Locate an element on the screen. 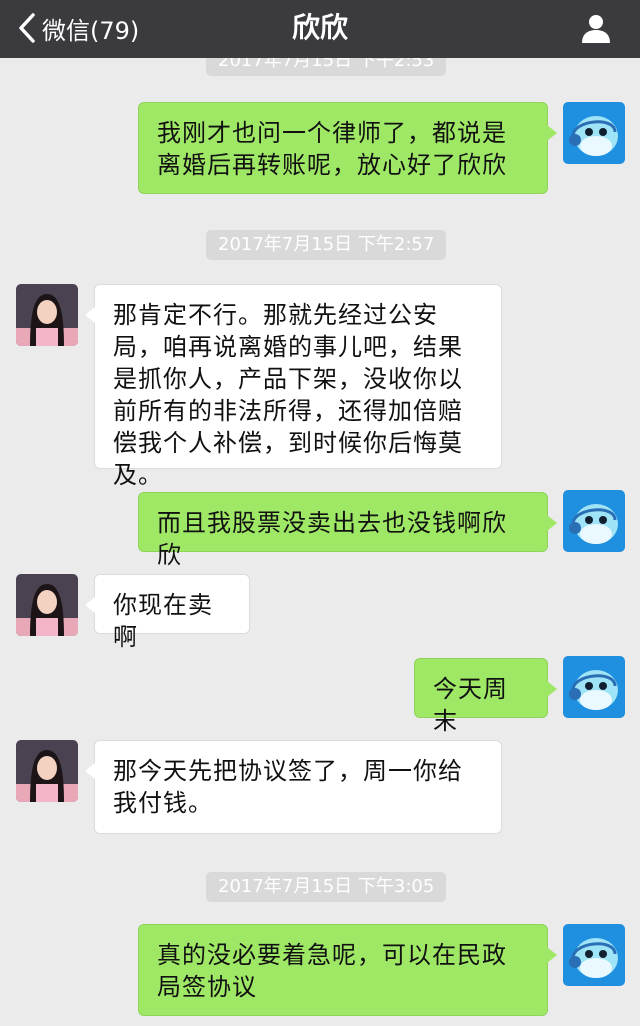 Image resolution: width=640 pixels, height=1026 pixels. message-bubble-outgoing: 我刚才也问一个律师了，都说是离婚后再转账呢，放心好了欣欣 is located at coordinates (347, 148).